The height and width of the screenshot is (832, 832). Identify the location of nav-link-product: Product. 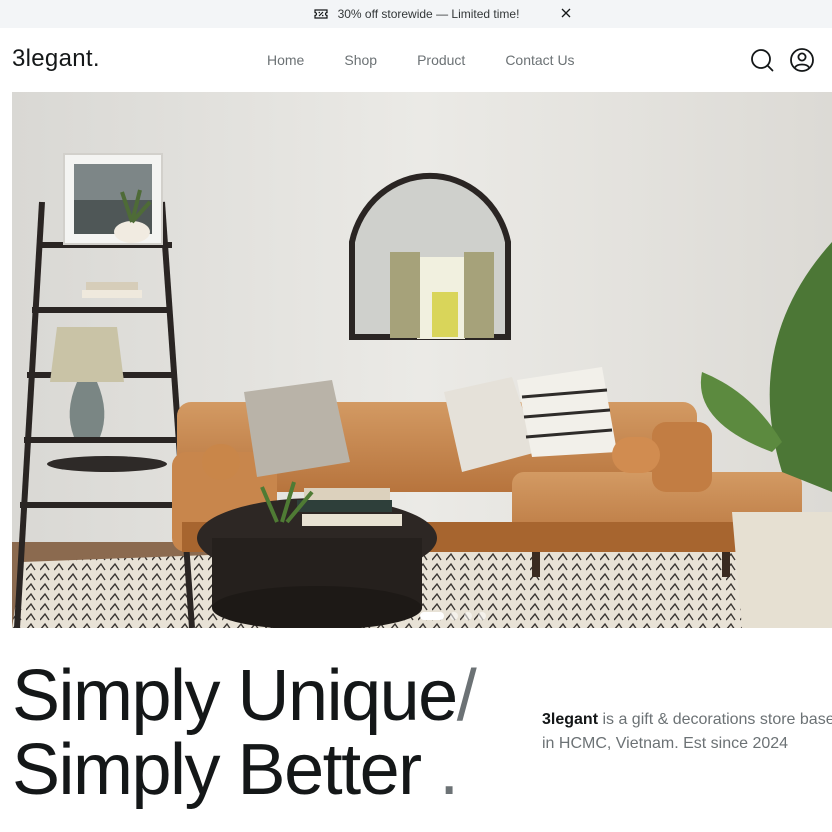
(441, 60).